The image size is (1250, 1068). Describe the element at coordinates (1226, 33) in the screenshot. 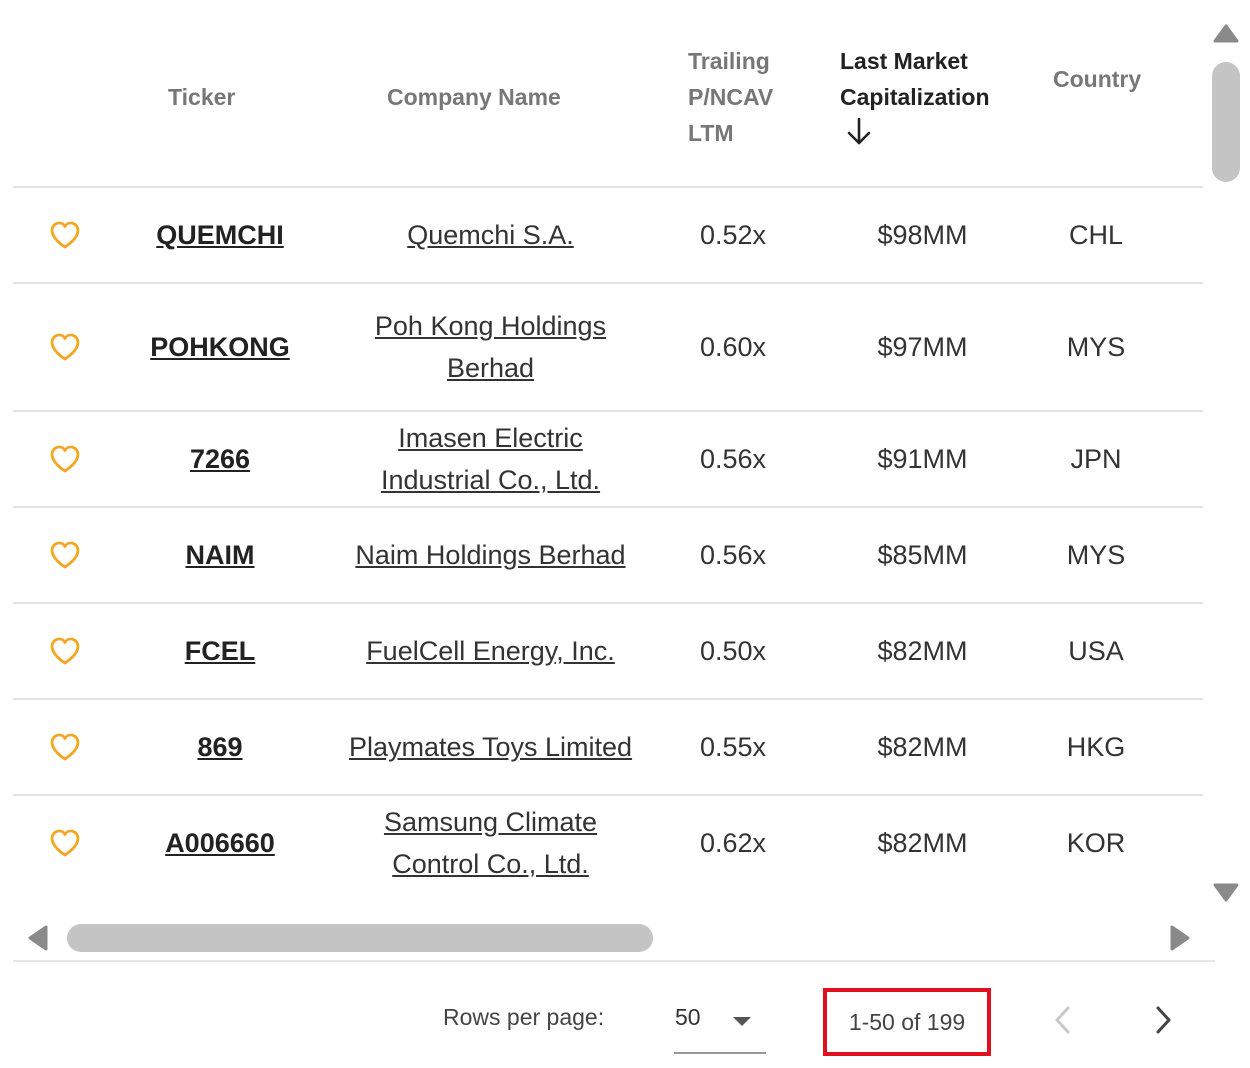

I see `scroll-up-arrow-icon` at that location.